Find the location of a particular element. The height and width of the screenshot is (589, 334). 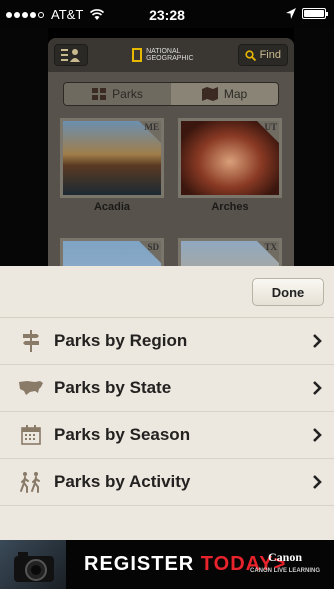

map-icon is located at coordinates (209, 94).